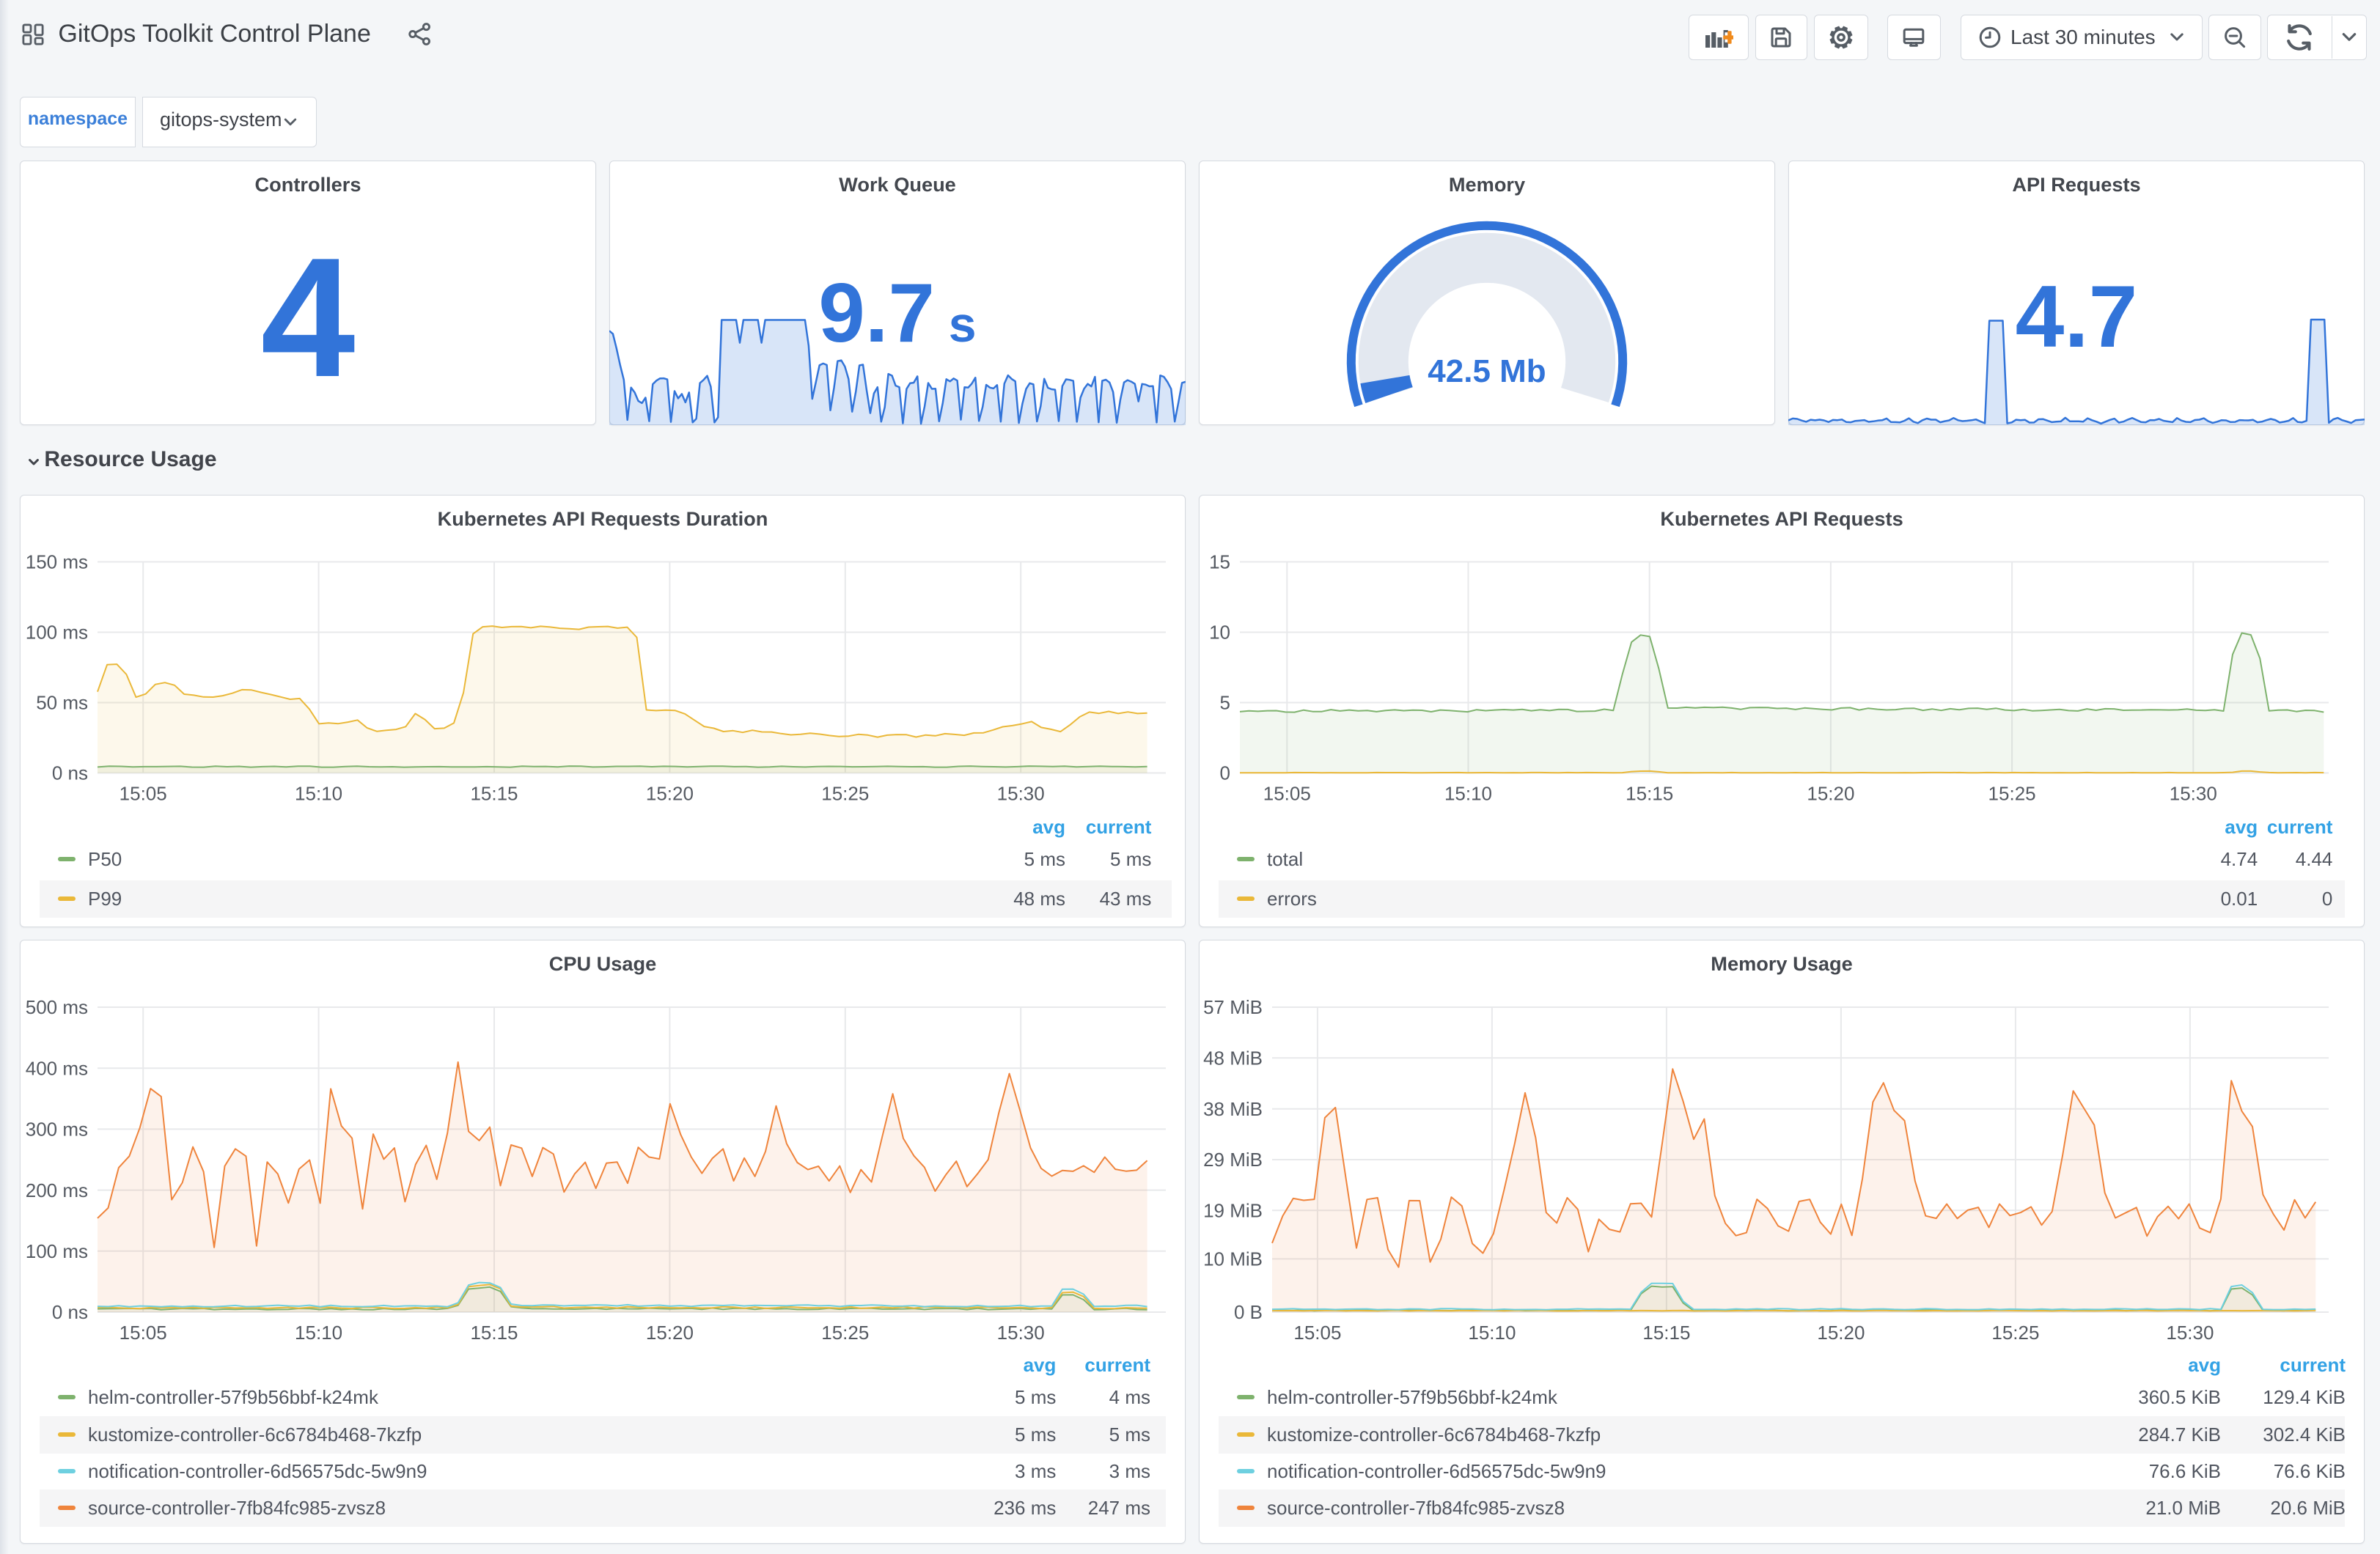 Image resolution: width=2380 pixels, height=1554 pixels. Describe the element at coordinates (1233, 1160) in the screenshot. I see `svg-text: 29 MiB` at that location.